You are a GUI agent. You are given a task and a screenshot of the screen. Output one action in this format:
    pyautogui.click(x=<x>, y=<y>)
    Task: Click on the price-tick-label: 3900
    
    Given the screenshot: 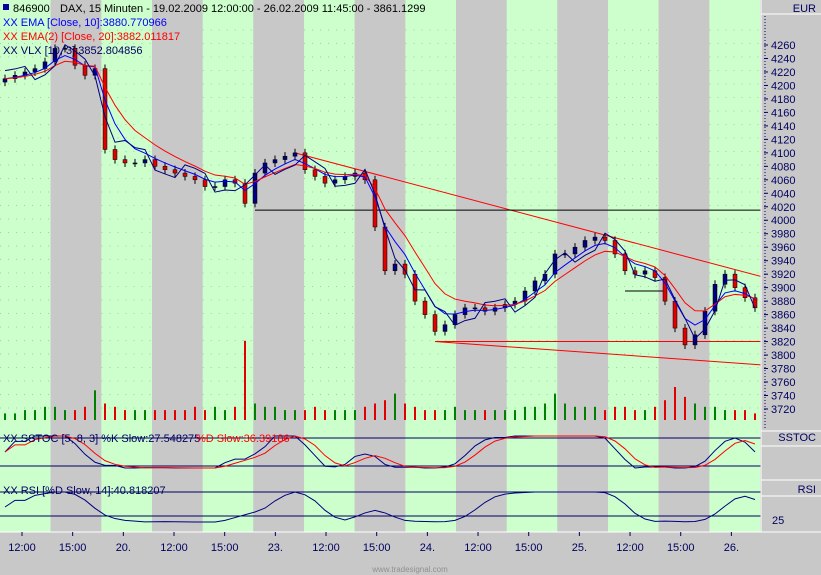 What is the action you would take?
    pyautogui.click(x=783, y=289)
    